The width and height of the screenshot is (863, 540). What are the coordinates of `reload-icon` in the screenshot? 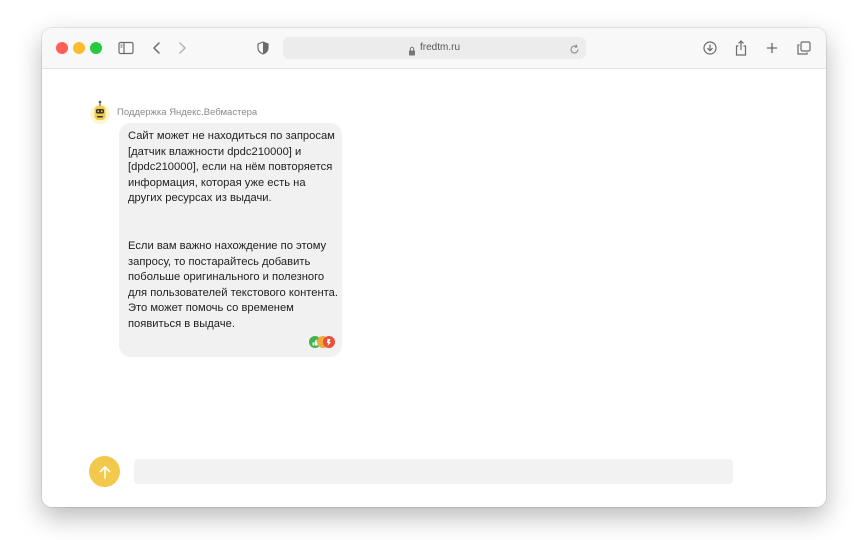 It's located at (574, 51).